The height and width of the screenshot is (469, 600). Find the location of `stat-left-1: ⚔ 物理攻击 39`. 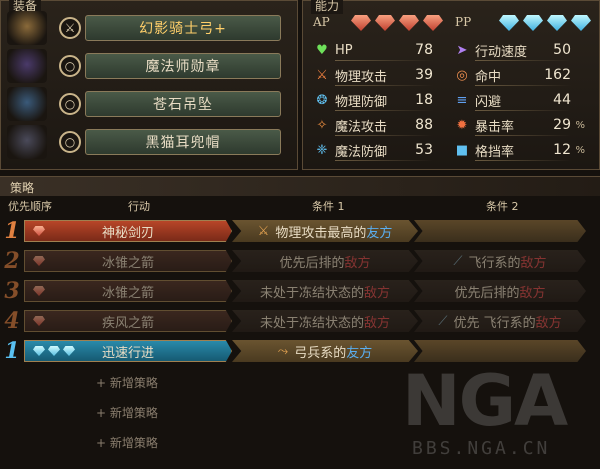

stat-left-1: ⚔ 物理攻击 39 is located at coordinates (373, 75).